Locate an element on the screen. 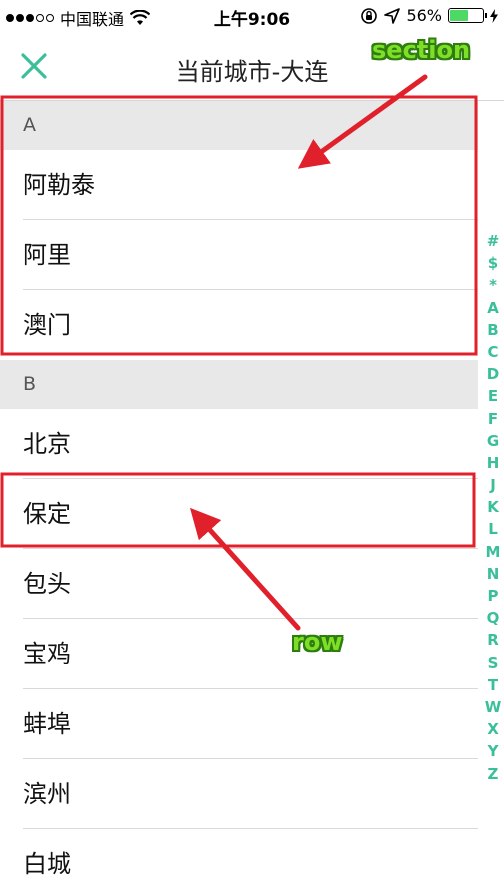 The image size is (504, 894). battery-percent: 56% is located at coordinates (424, 15).